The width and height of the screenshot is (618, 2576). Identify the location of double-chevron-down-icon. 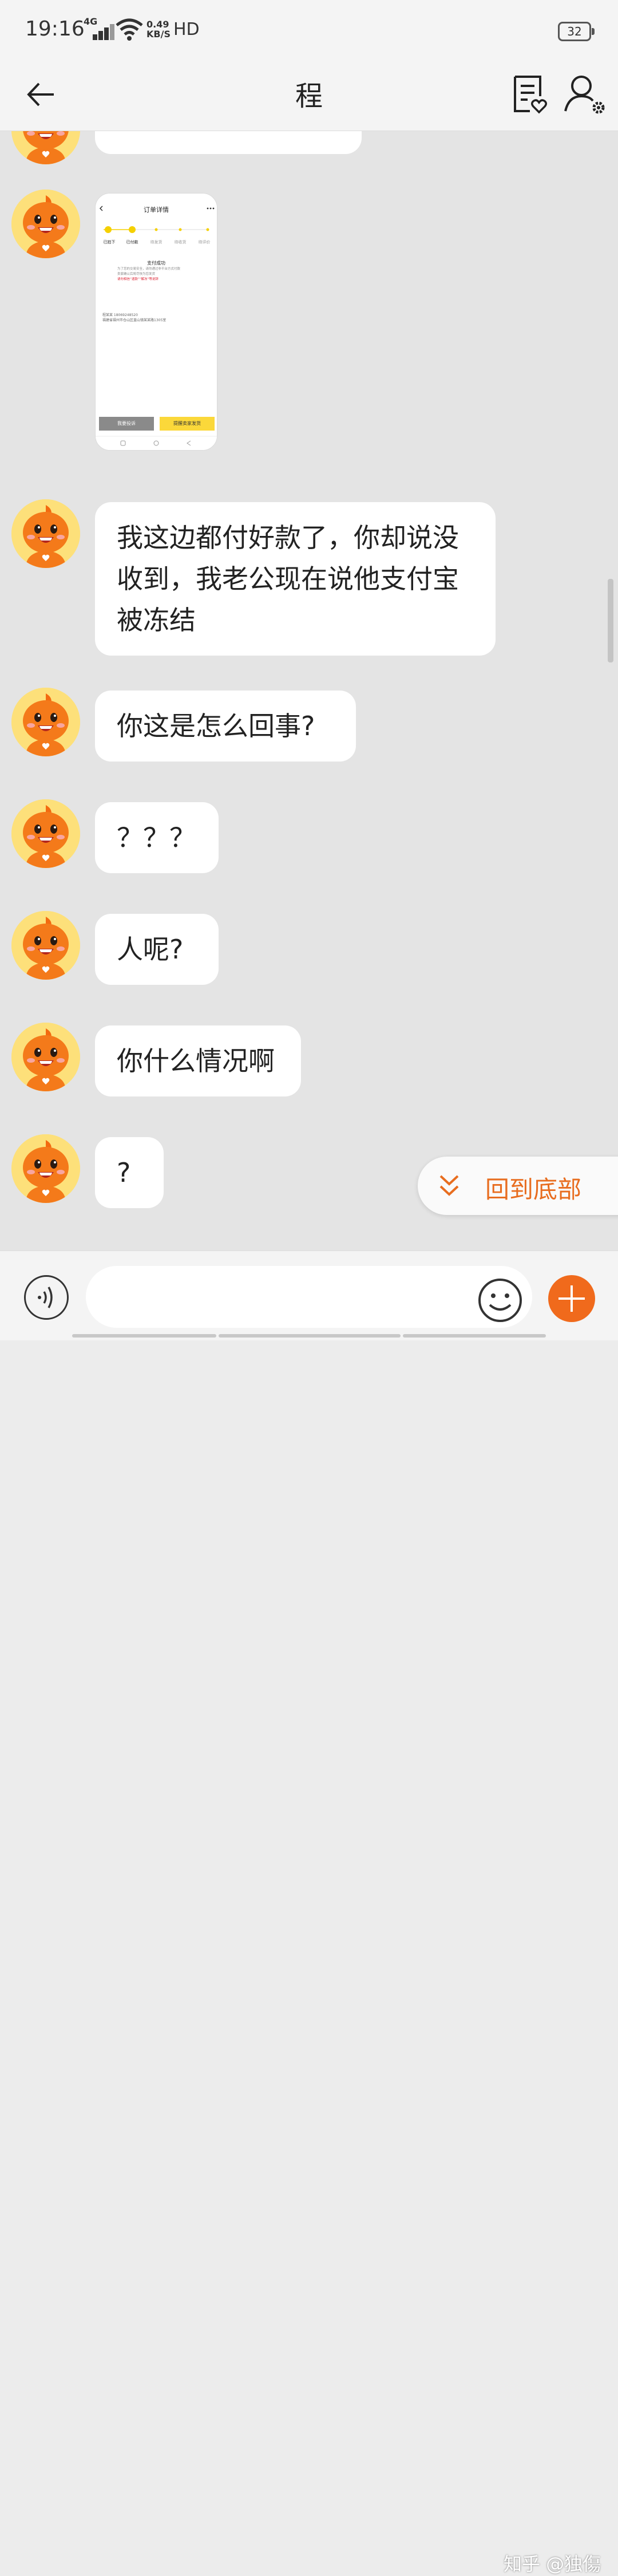
(449, 1185).